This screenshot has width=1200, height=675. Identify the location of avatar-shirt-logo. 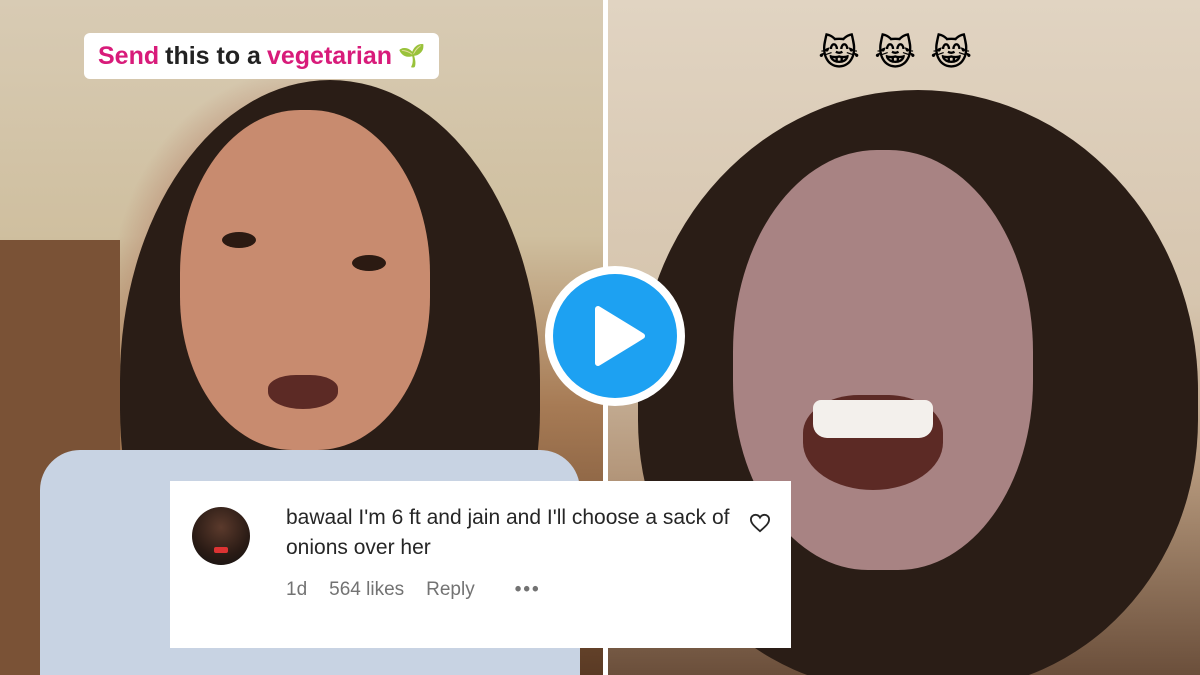
(221, 550).